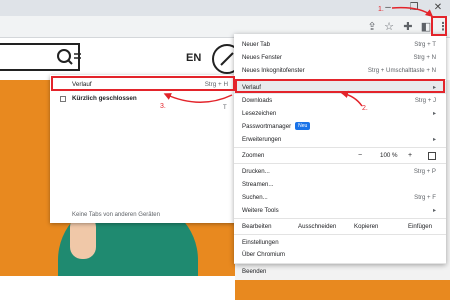 The height and width of the screenshot is (300, 450). What do you see at coordinates (365, 108) in the screenshot?
I see `annotation-step-2: 2.` at bounding box center [365, 108].